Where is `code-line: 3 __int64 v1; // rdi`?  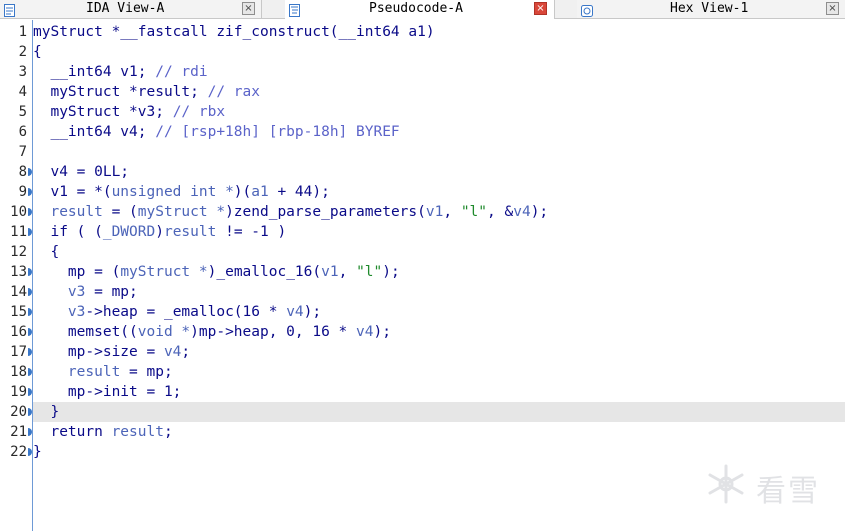 code-line: 3 __int64 v1; // rdi is located at coordinates (422, 72).